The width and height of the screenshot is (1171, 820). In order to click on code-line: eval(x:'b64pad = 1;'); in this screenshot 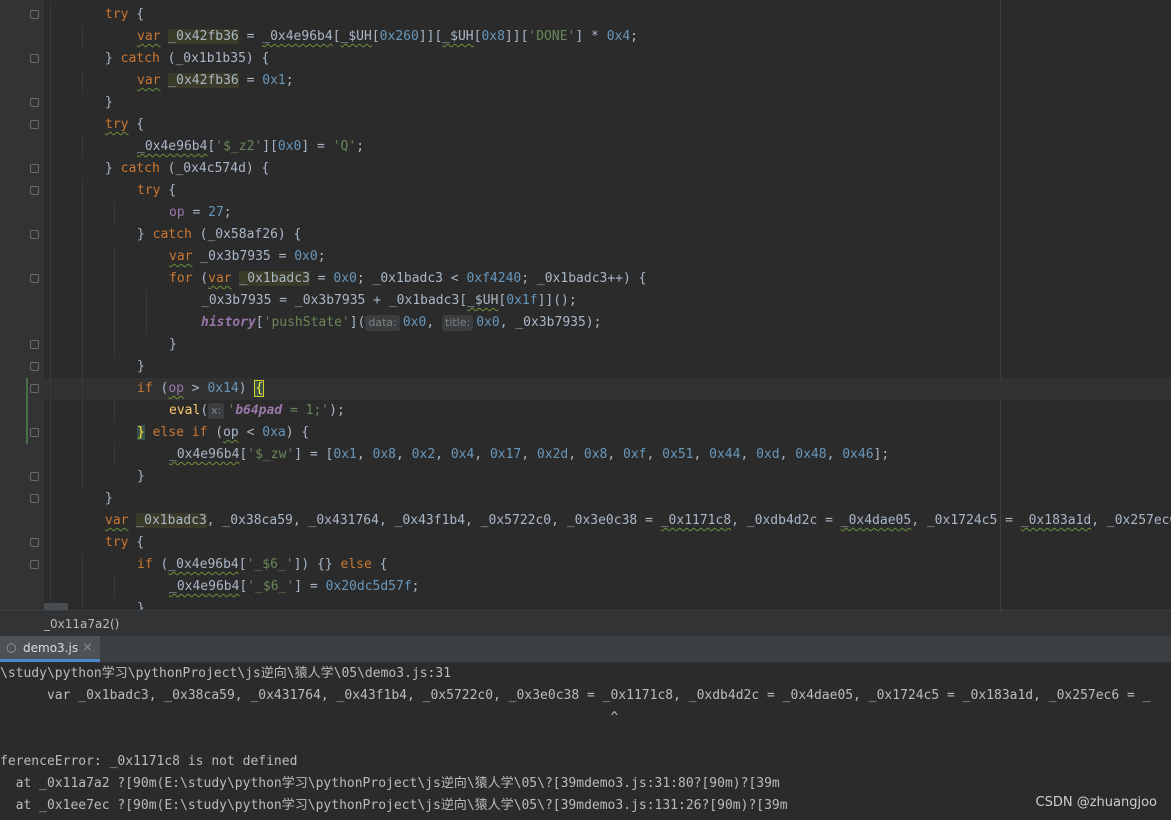, I will do `click(607, 411)`.